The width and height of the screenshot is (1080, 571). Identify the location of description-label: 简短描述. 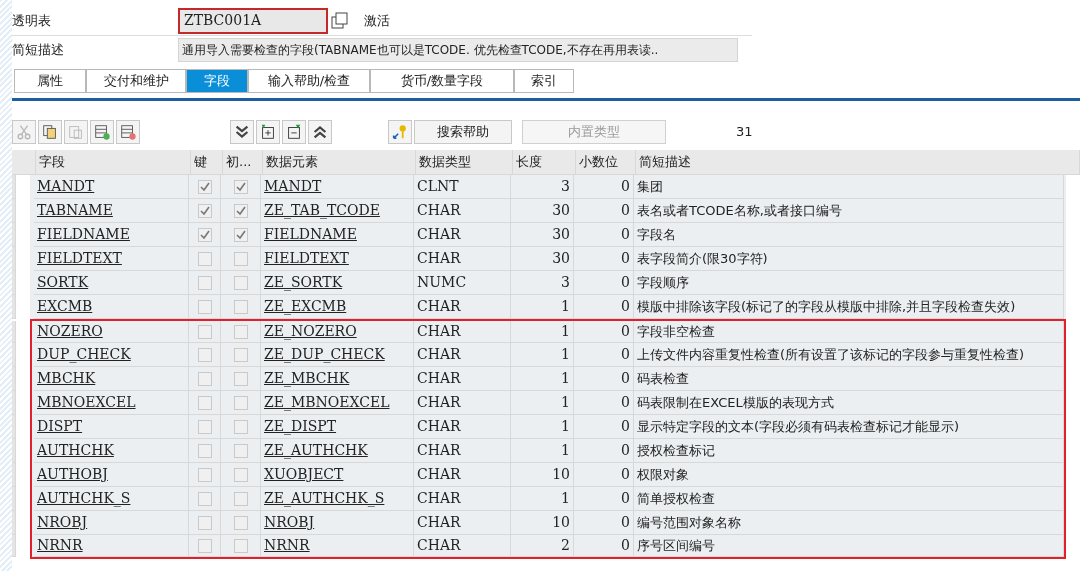
(38, 50).